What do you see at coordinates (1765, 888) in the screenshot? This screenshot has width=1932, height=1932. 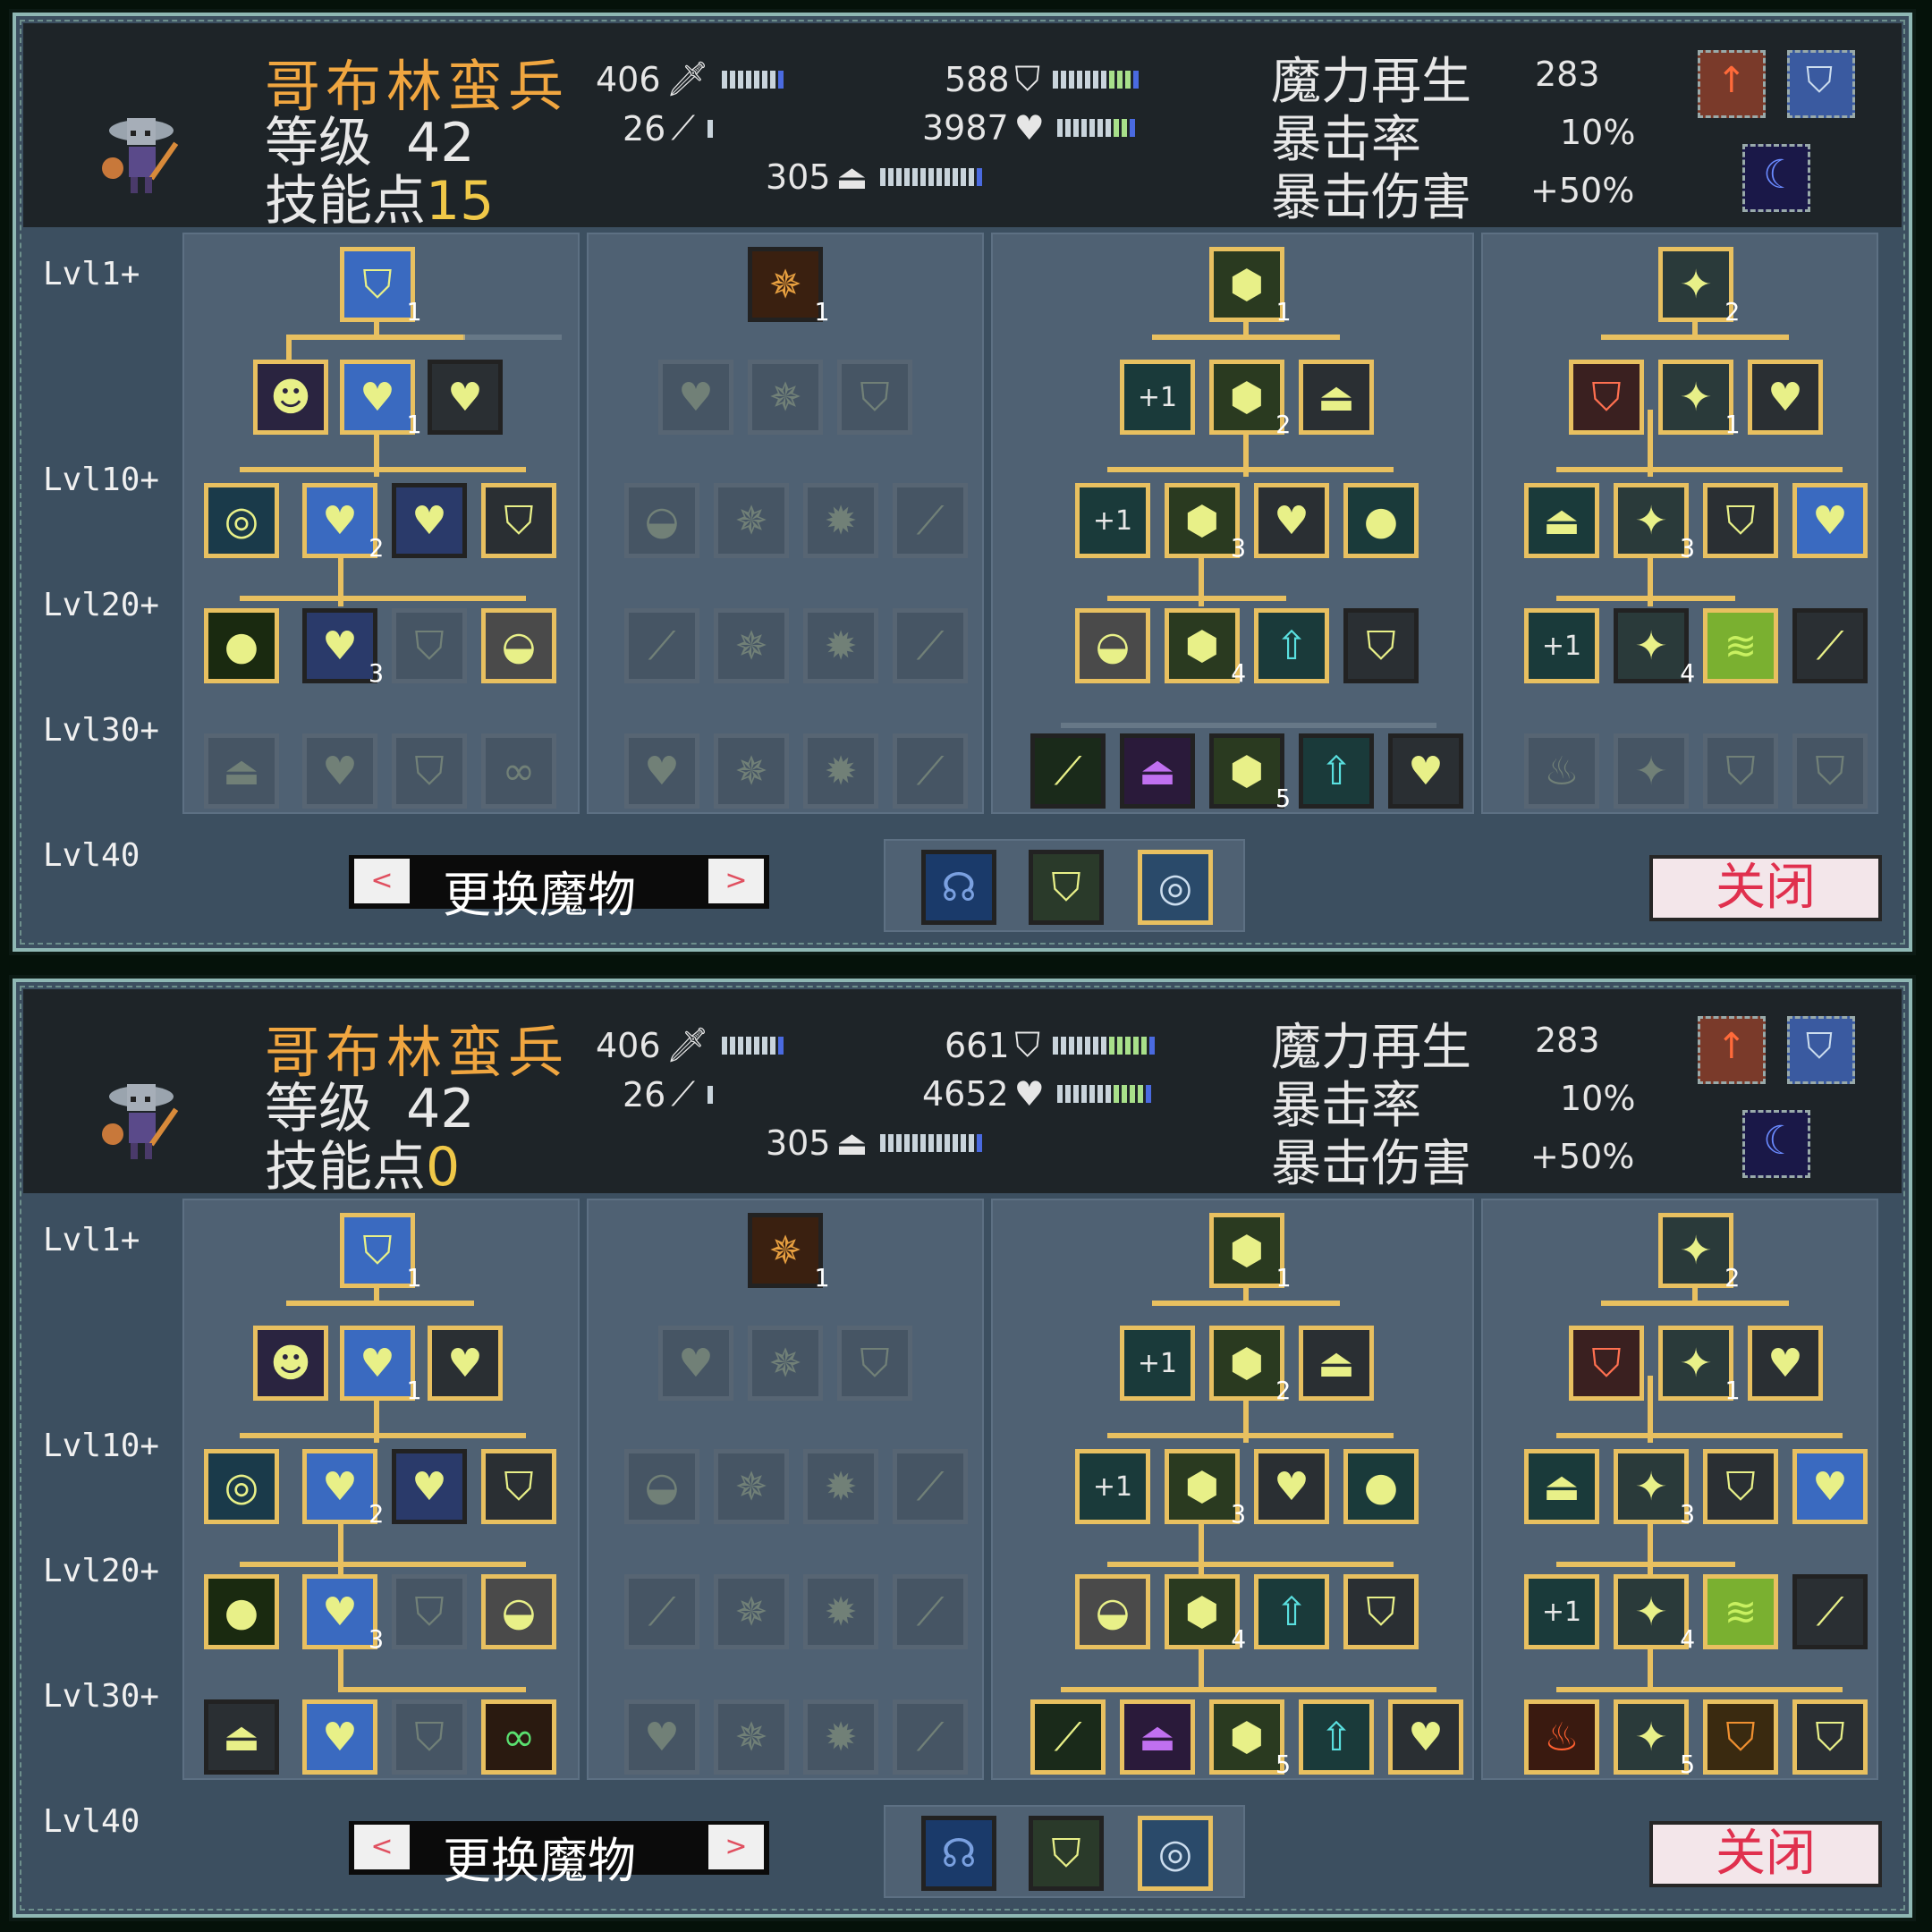 I see `close-button: 关闭` at bounding box center [1765, 888].